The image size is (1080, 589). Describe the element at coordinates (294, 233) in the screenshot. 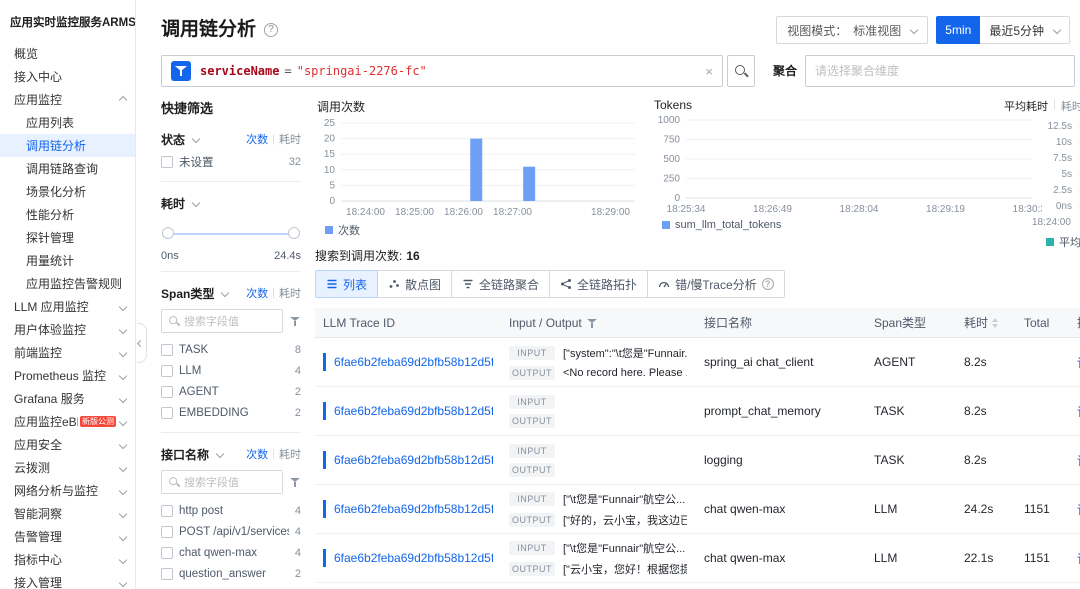

I see `slider-handle-max` at that location.